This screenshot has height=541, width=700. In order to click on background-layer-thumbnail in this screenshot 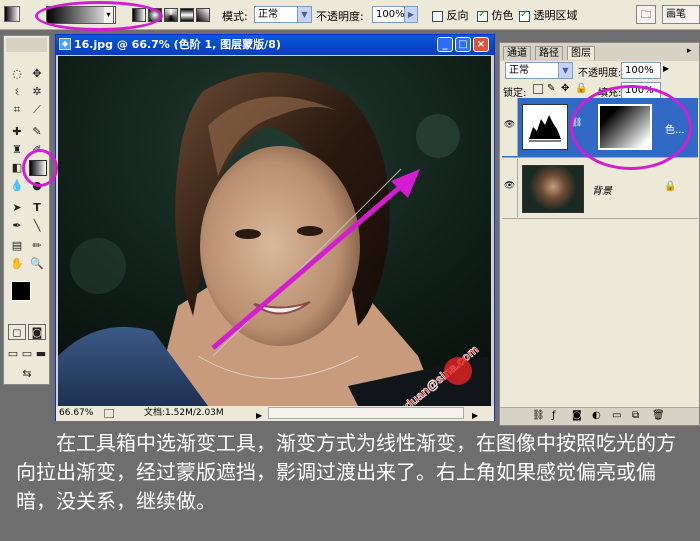, I will do `click(553, 189)`.